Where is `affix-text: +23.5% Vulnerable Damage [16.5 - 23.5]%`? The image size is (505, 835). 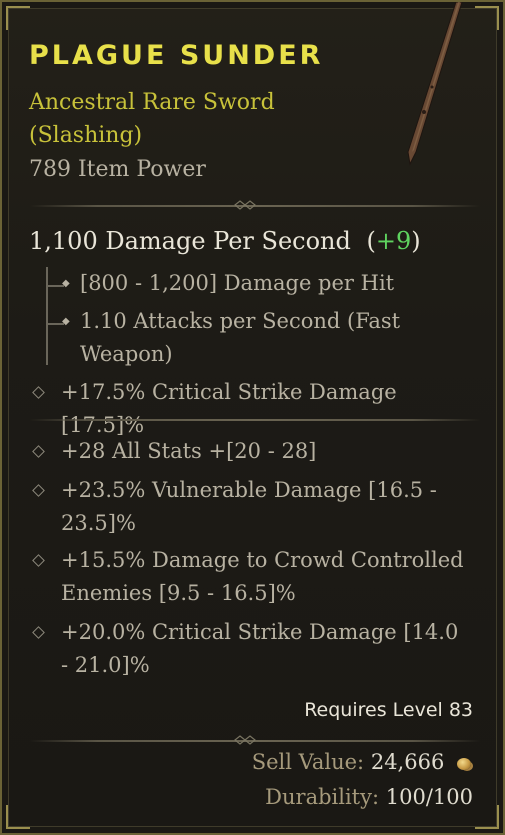
affix-text: +23.5% Vulnerable Damage [16.5 - 23.5]% is located at coordinates (249, 506).